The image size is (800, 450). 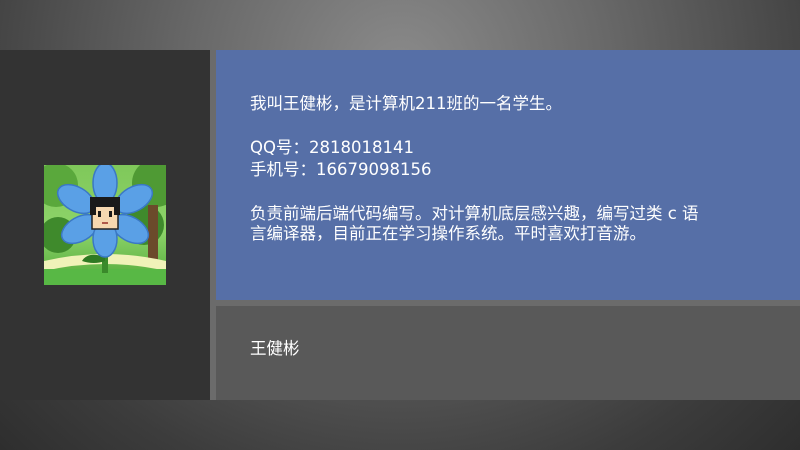 What do you see at coordinates (406, 103) in the screenshot?
I see `intro-text: 我叫王健彬，是计算机211班的一名学生。` at bounding box center [406, 103].